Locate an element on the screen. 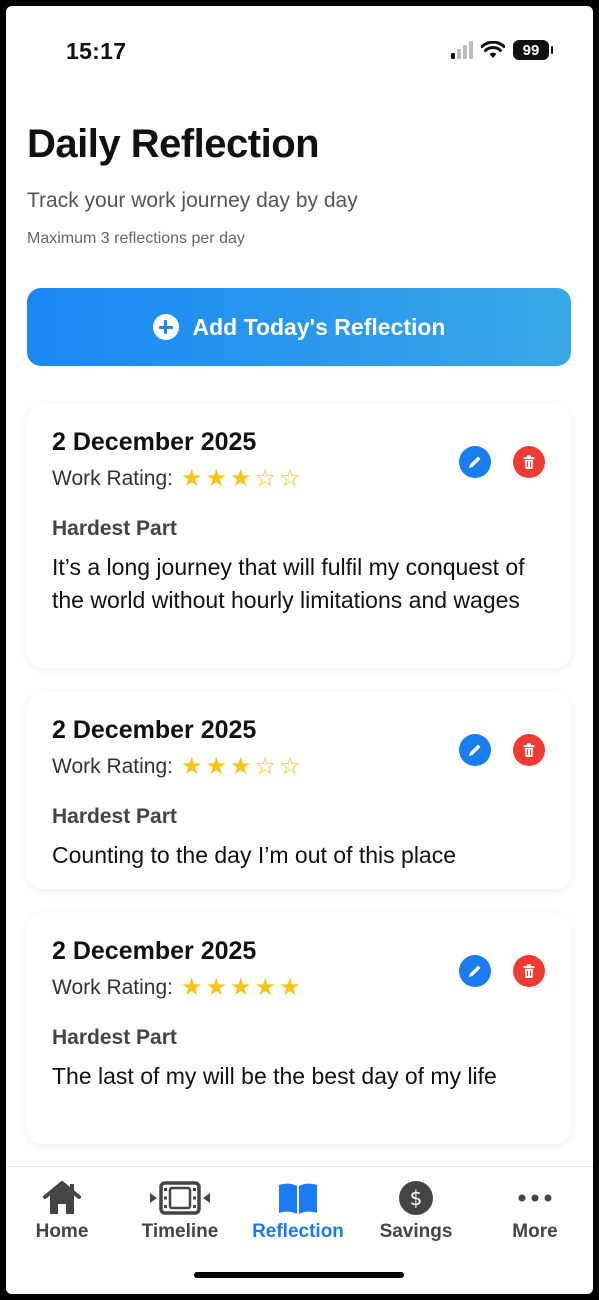 This screenshot has width=599, height=1300. tab-savings: $ Savings is located at coordinates (416, 1210).